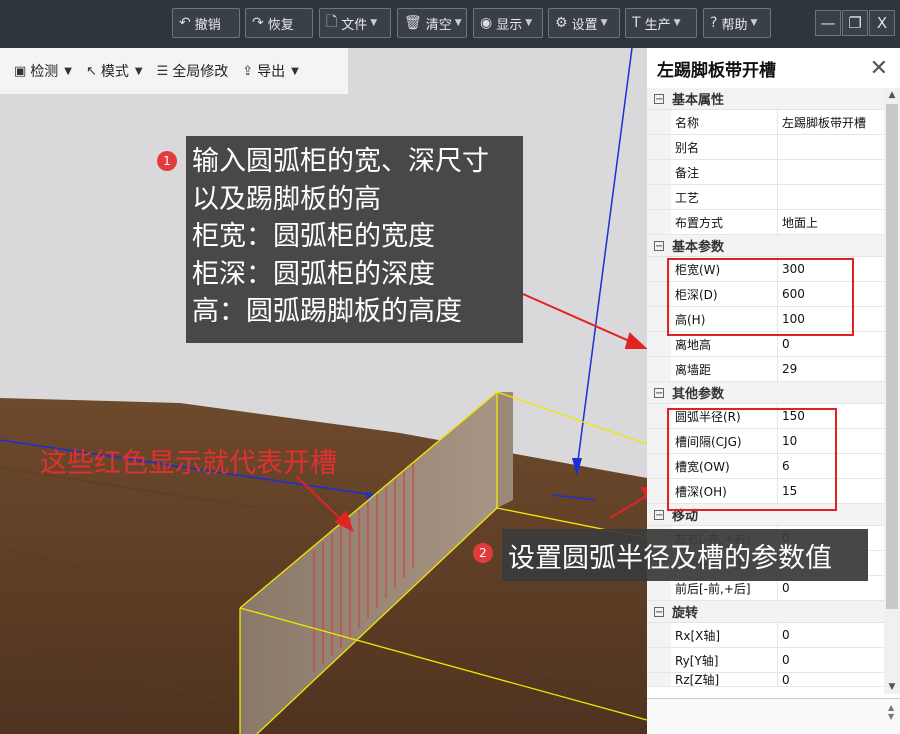  Describe the element at coordinates (185, 23) in the screenshot. I see `undo-icon: ↶` at that location.